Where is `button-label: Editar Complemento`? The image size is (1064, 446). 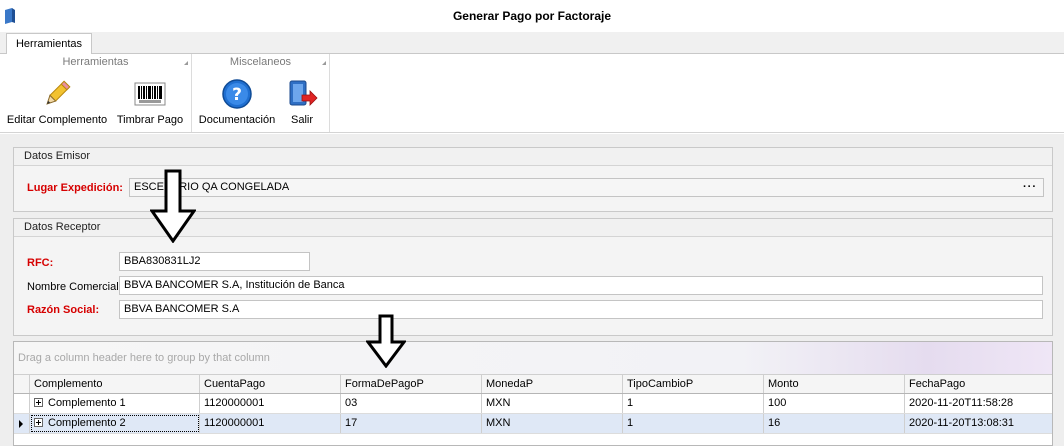
button-label: Editar Complemento is located at coordinates (57, 120).